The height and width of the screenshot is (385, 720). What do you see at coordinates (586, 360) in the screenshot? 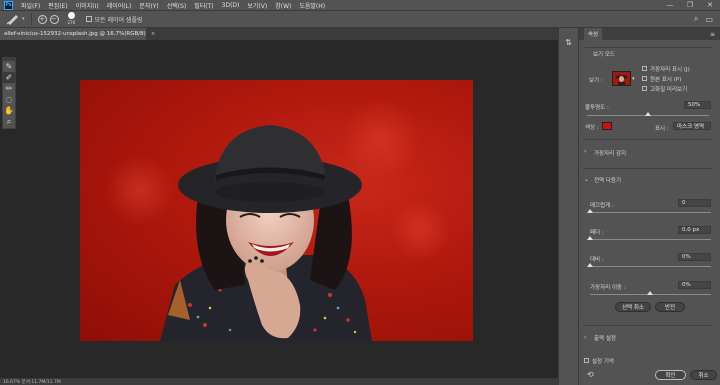
I see `remember-settings-checkbox` at bounding box center [586, 360].